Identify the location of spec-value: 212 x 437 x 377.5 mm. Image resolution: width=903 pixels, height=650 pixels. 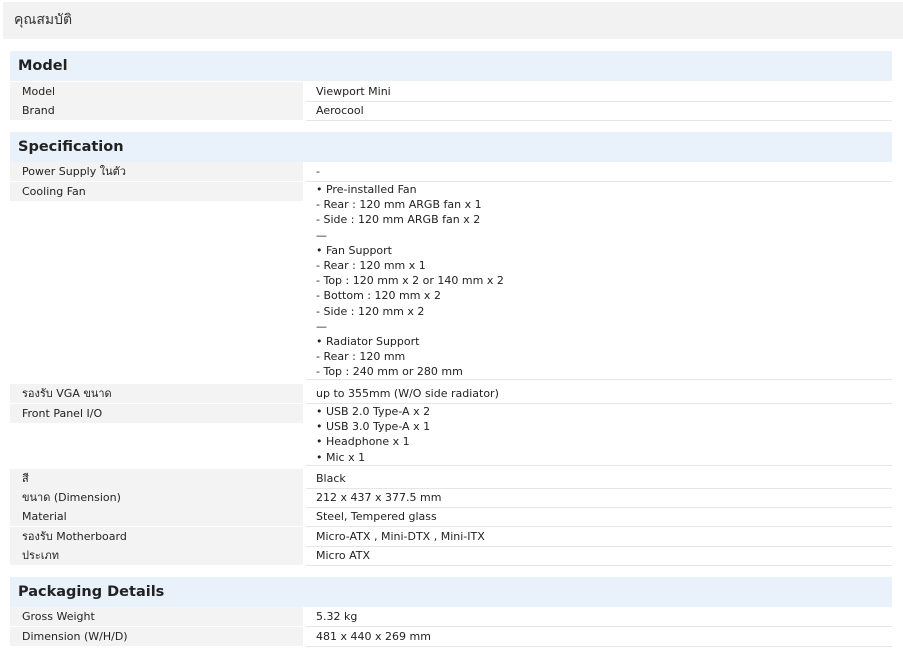
(599, 498).